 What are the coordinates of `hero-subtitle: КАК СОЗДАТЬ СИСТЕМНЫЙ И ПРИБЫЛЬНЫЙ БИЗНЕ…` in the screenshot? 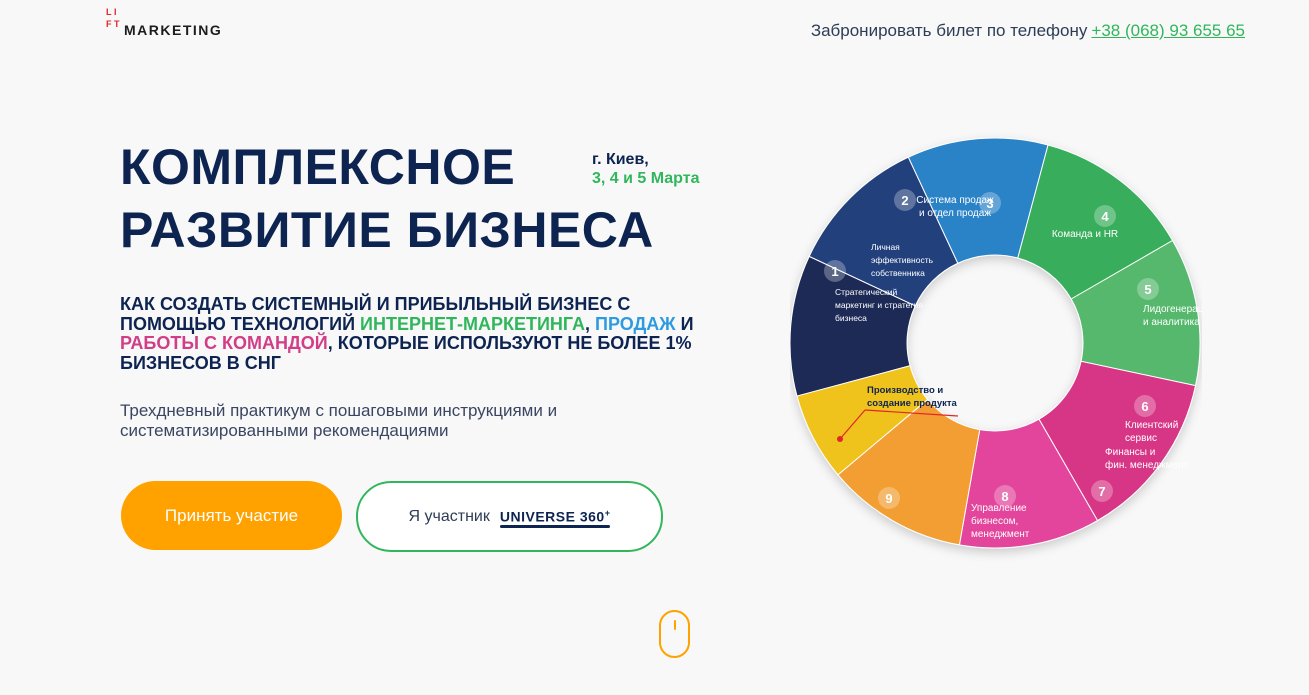 It's located at (420, 333).